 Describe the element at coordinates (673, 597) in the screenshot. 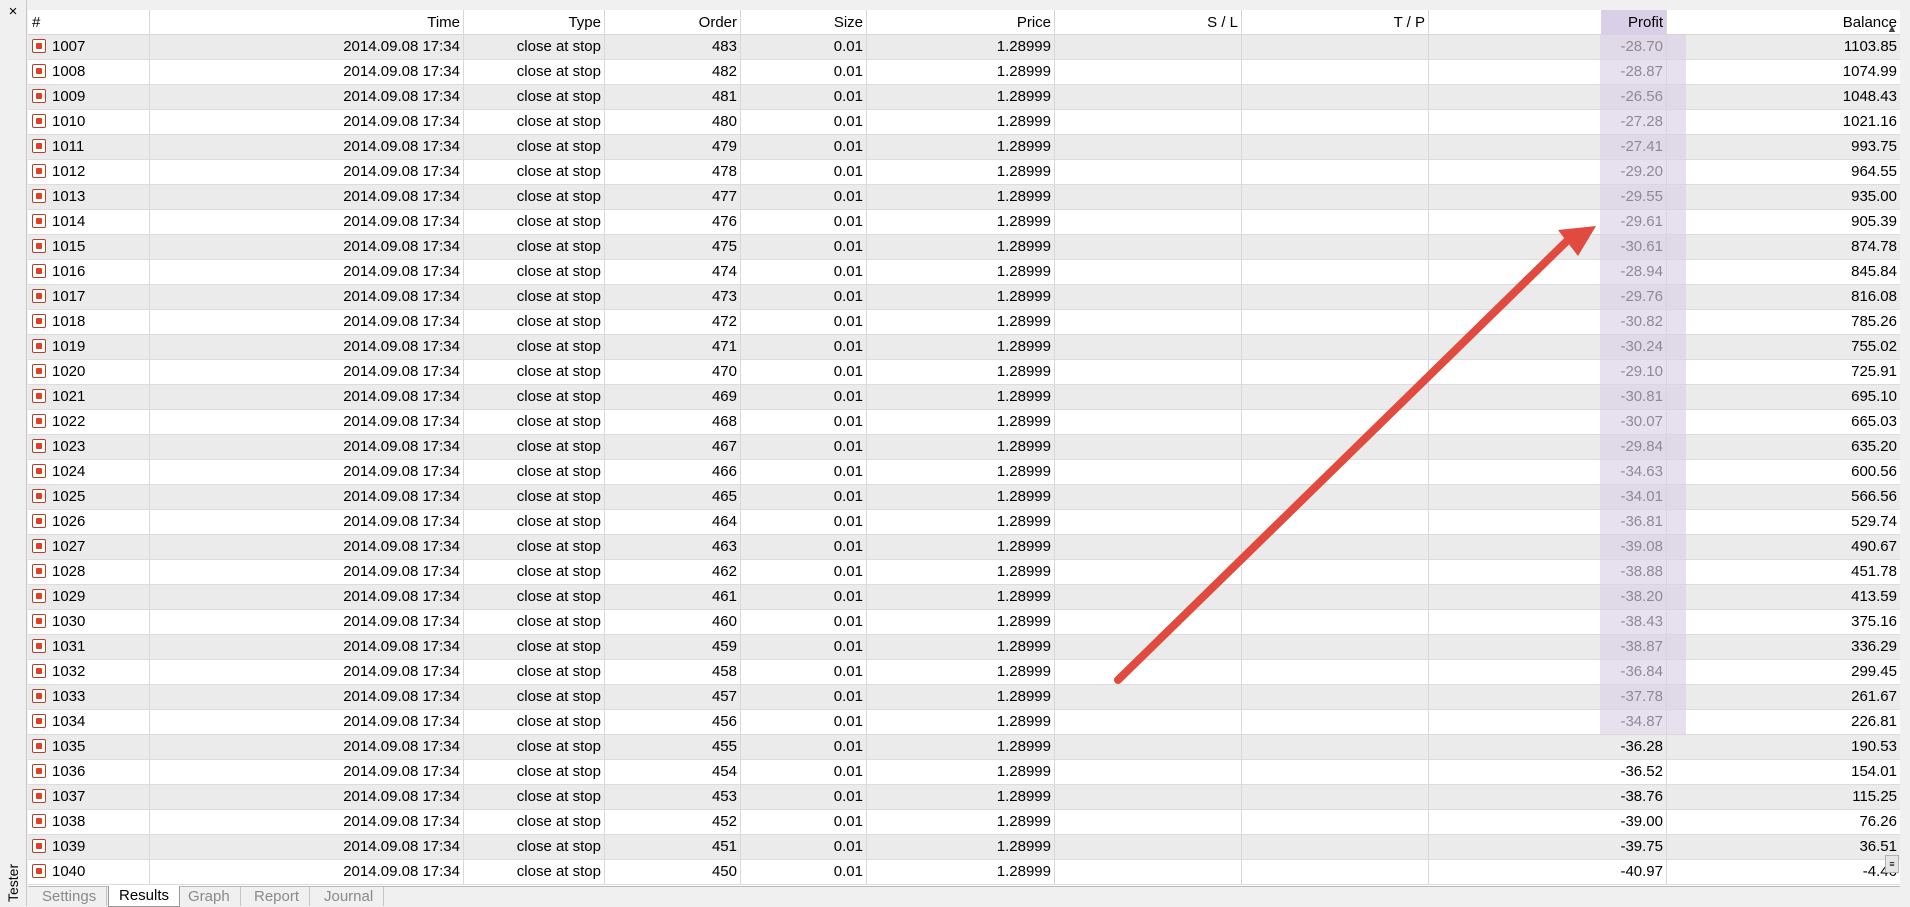

I see `cell-order: 461` at that location.